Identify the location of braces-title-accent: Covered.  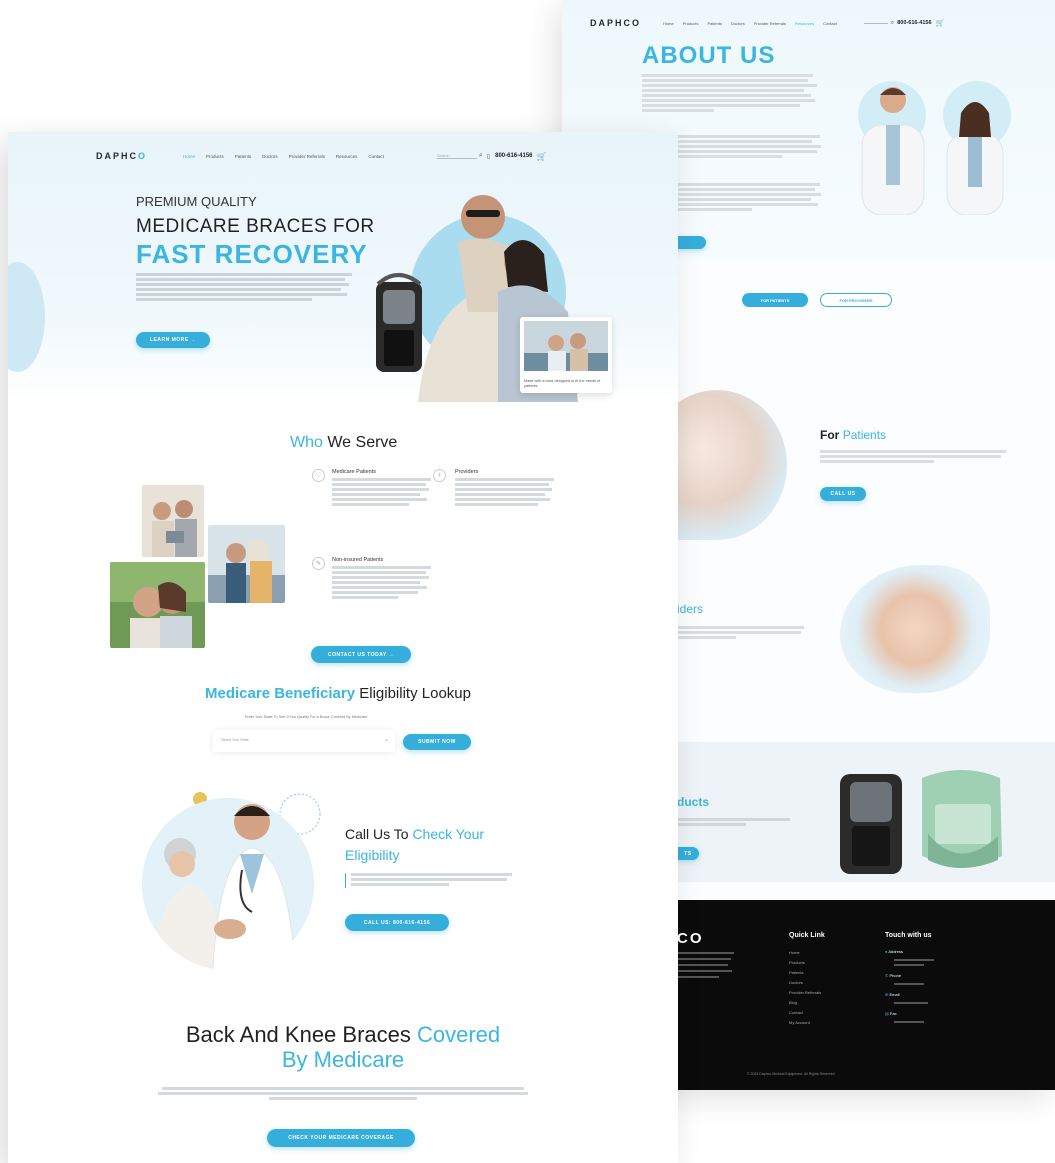
(459, 1034).